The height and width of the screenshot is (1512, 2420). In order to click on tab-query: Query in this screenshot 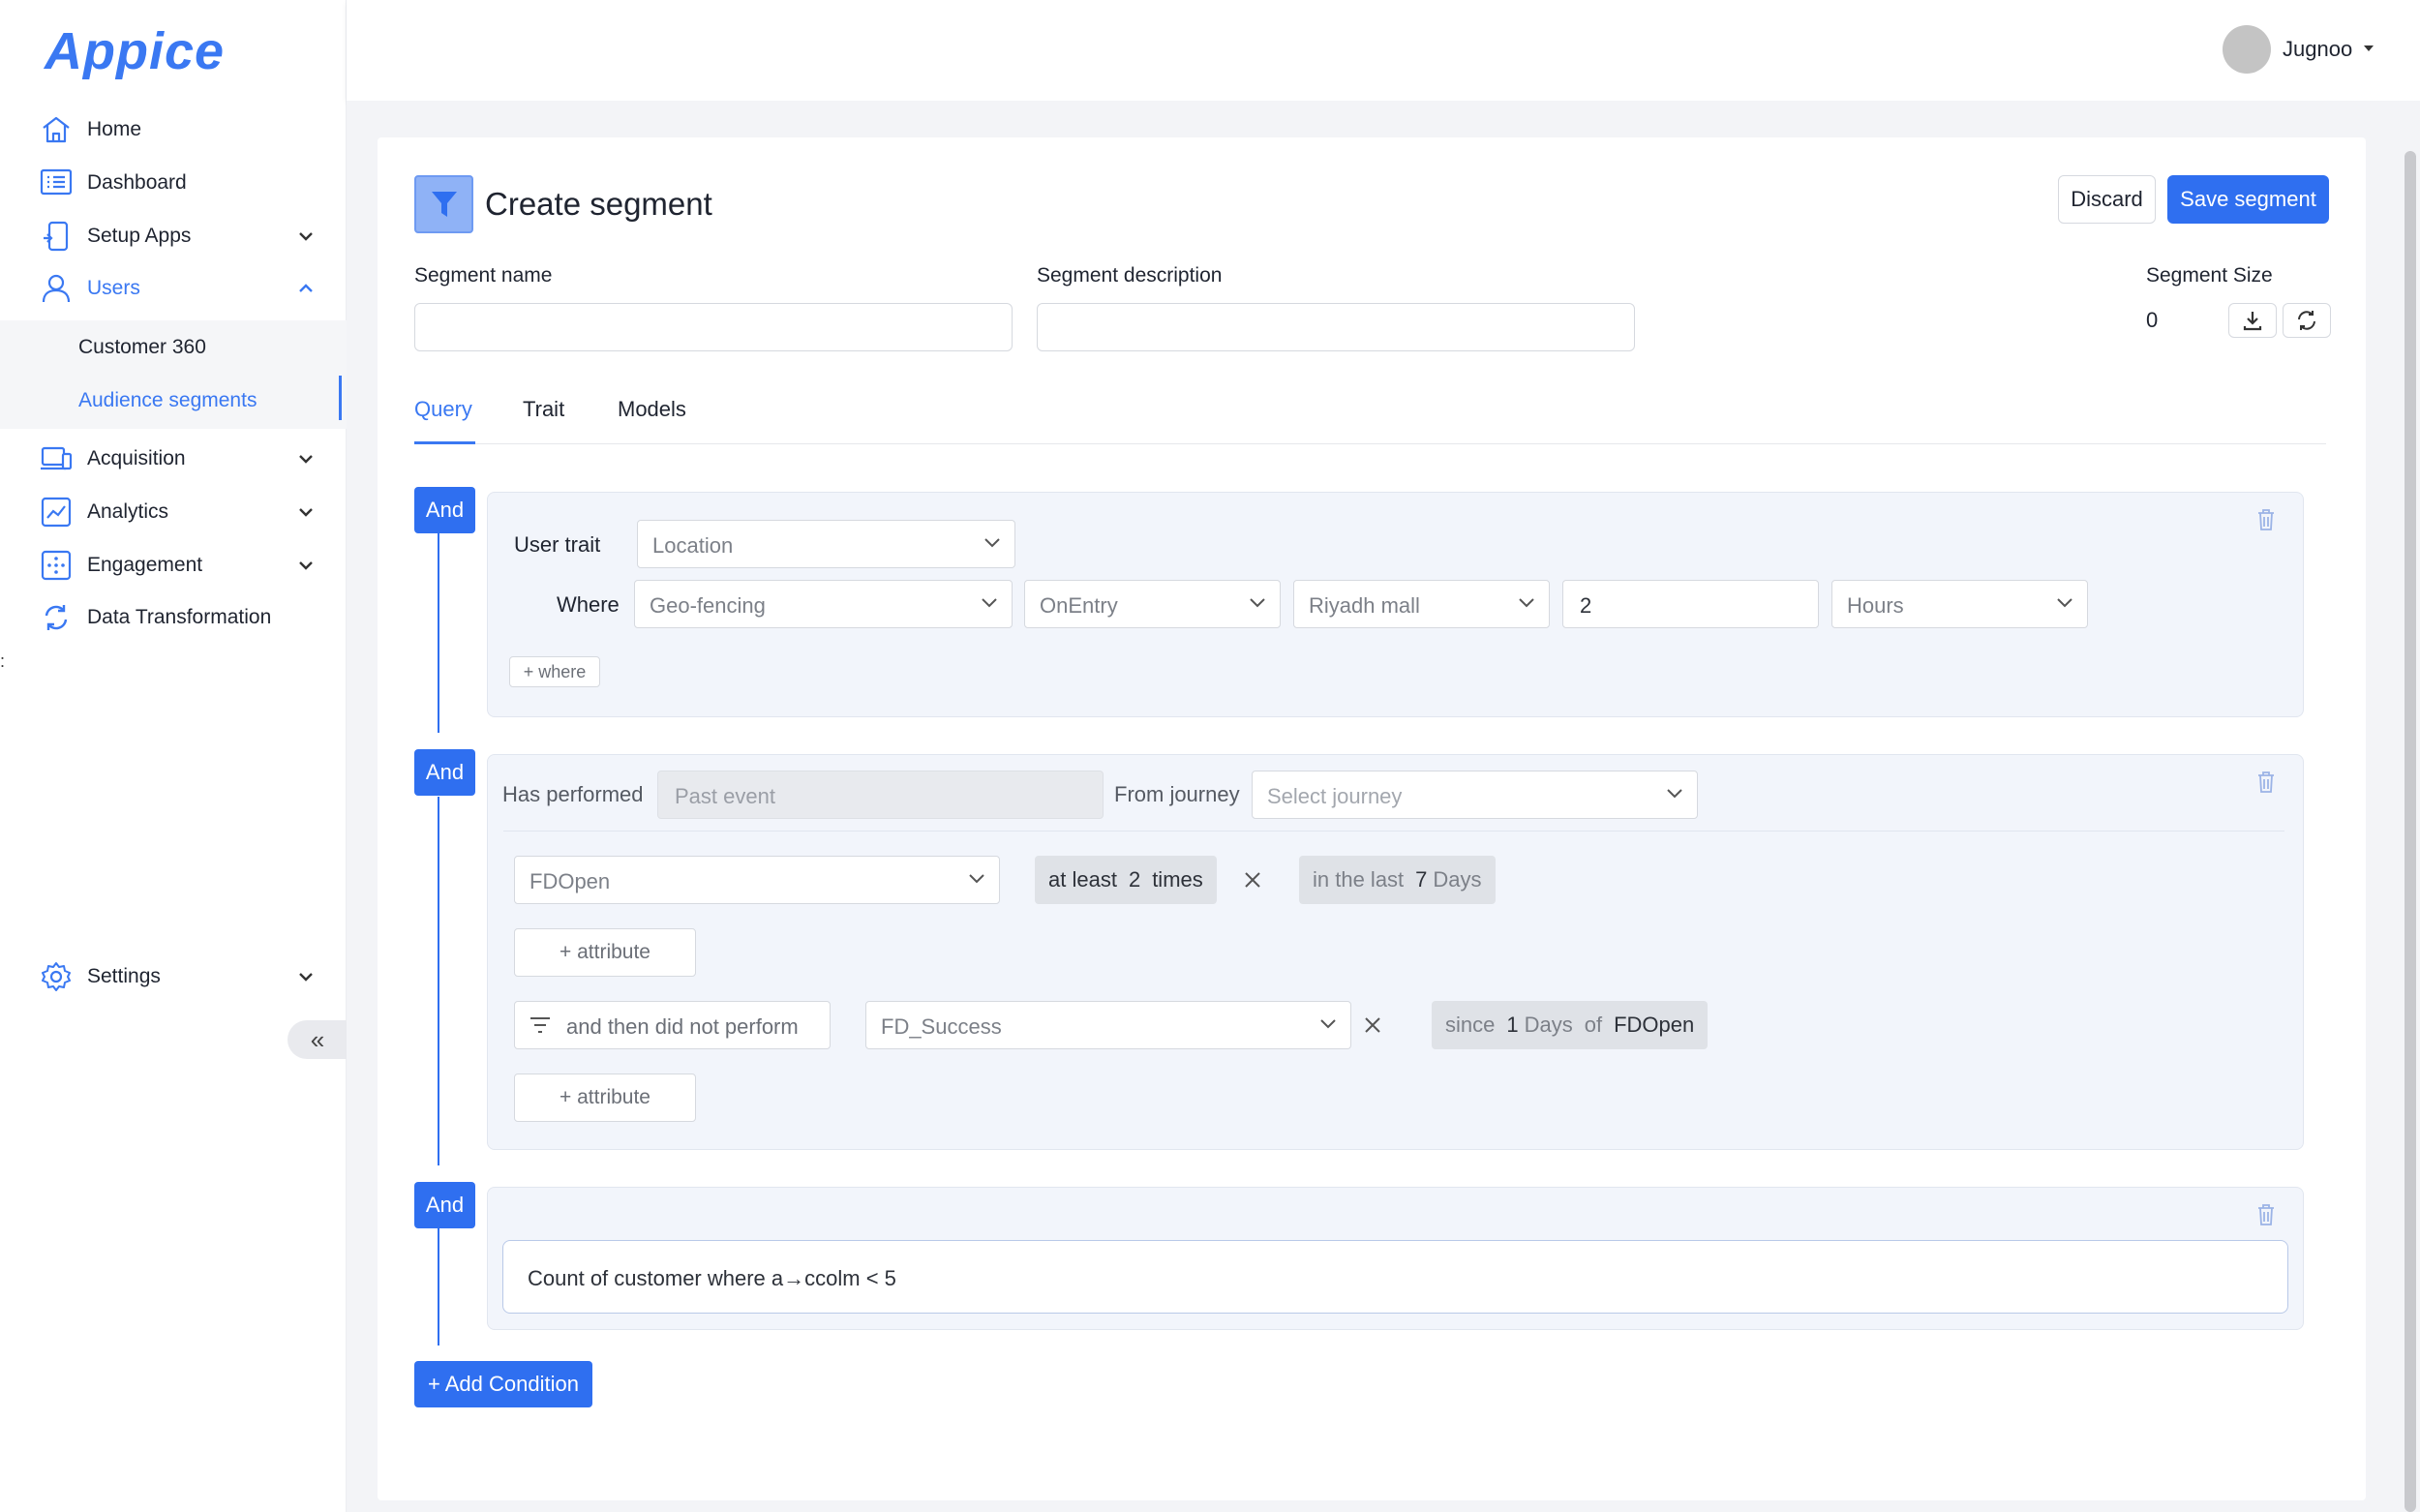, I will do `click(443, 409)`.